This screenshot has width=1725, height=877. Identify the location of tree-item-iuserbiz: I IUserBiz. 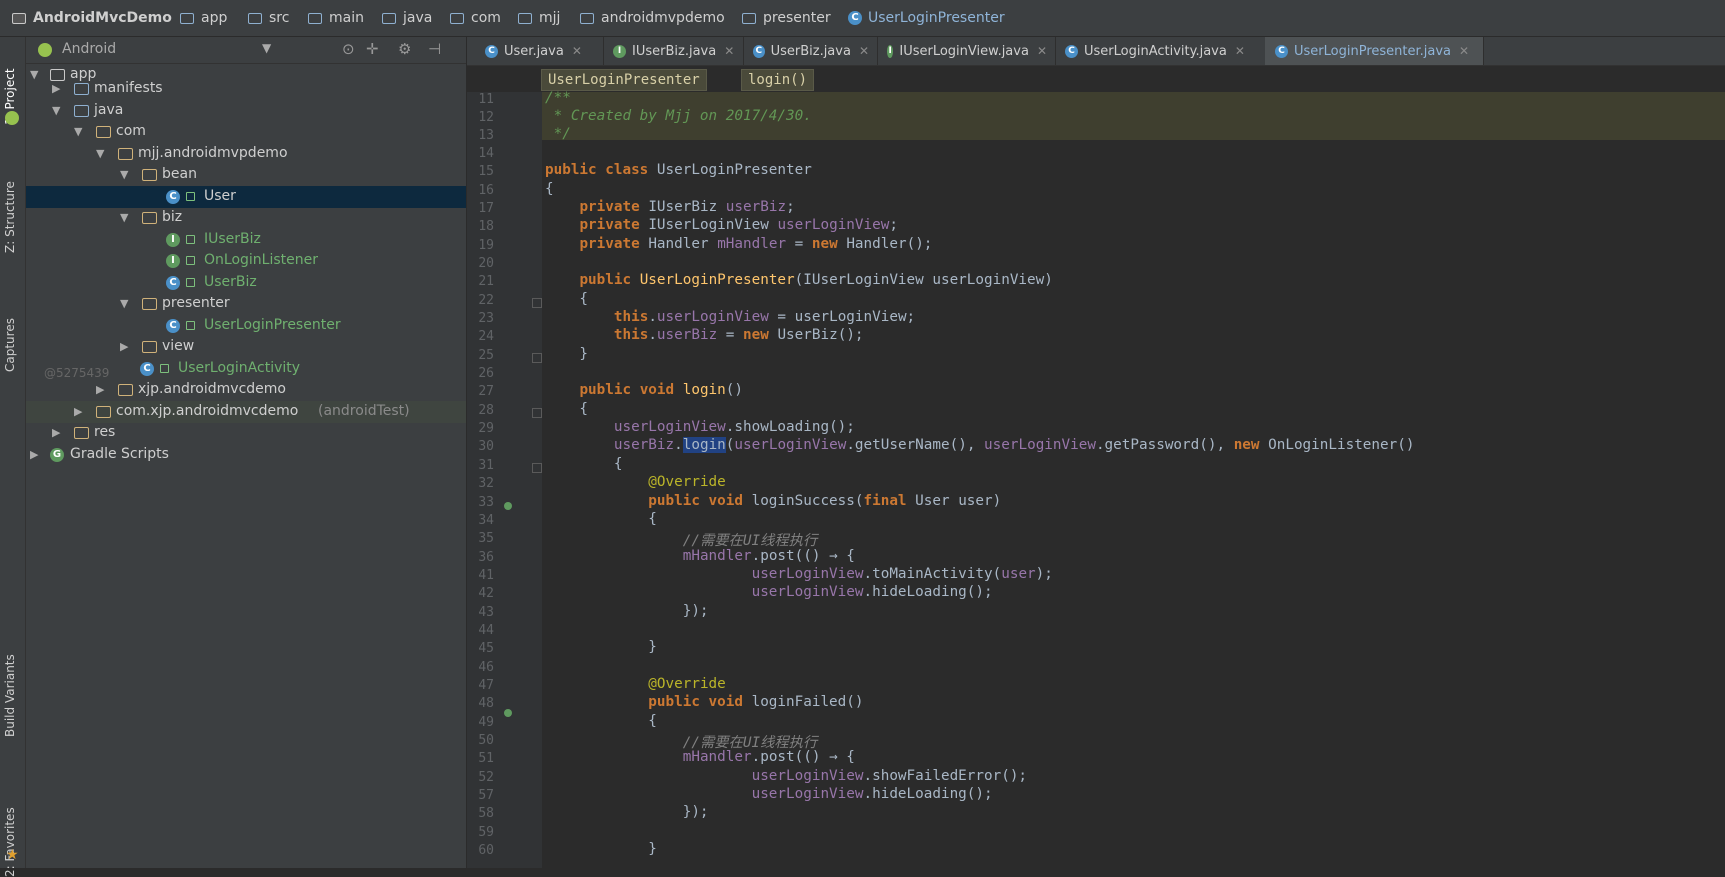
(246, 240).